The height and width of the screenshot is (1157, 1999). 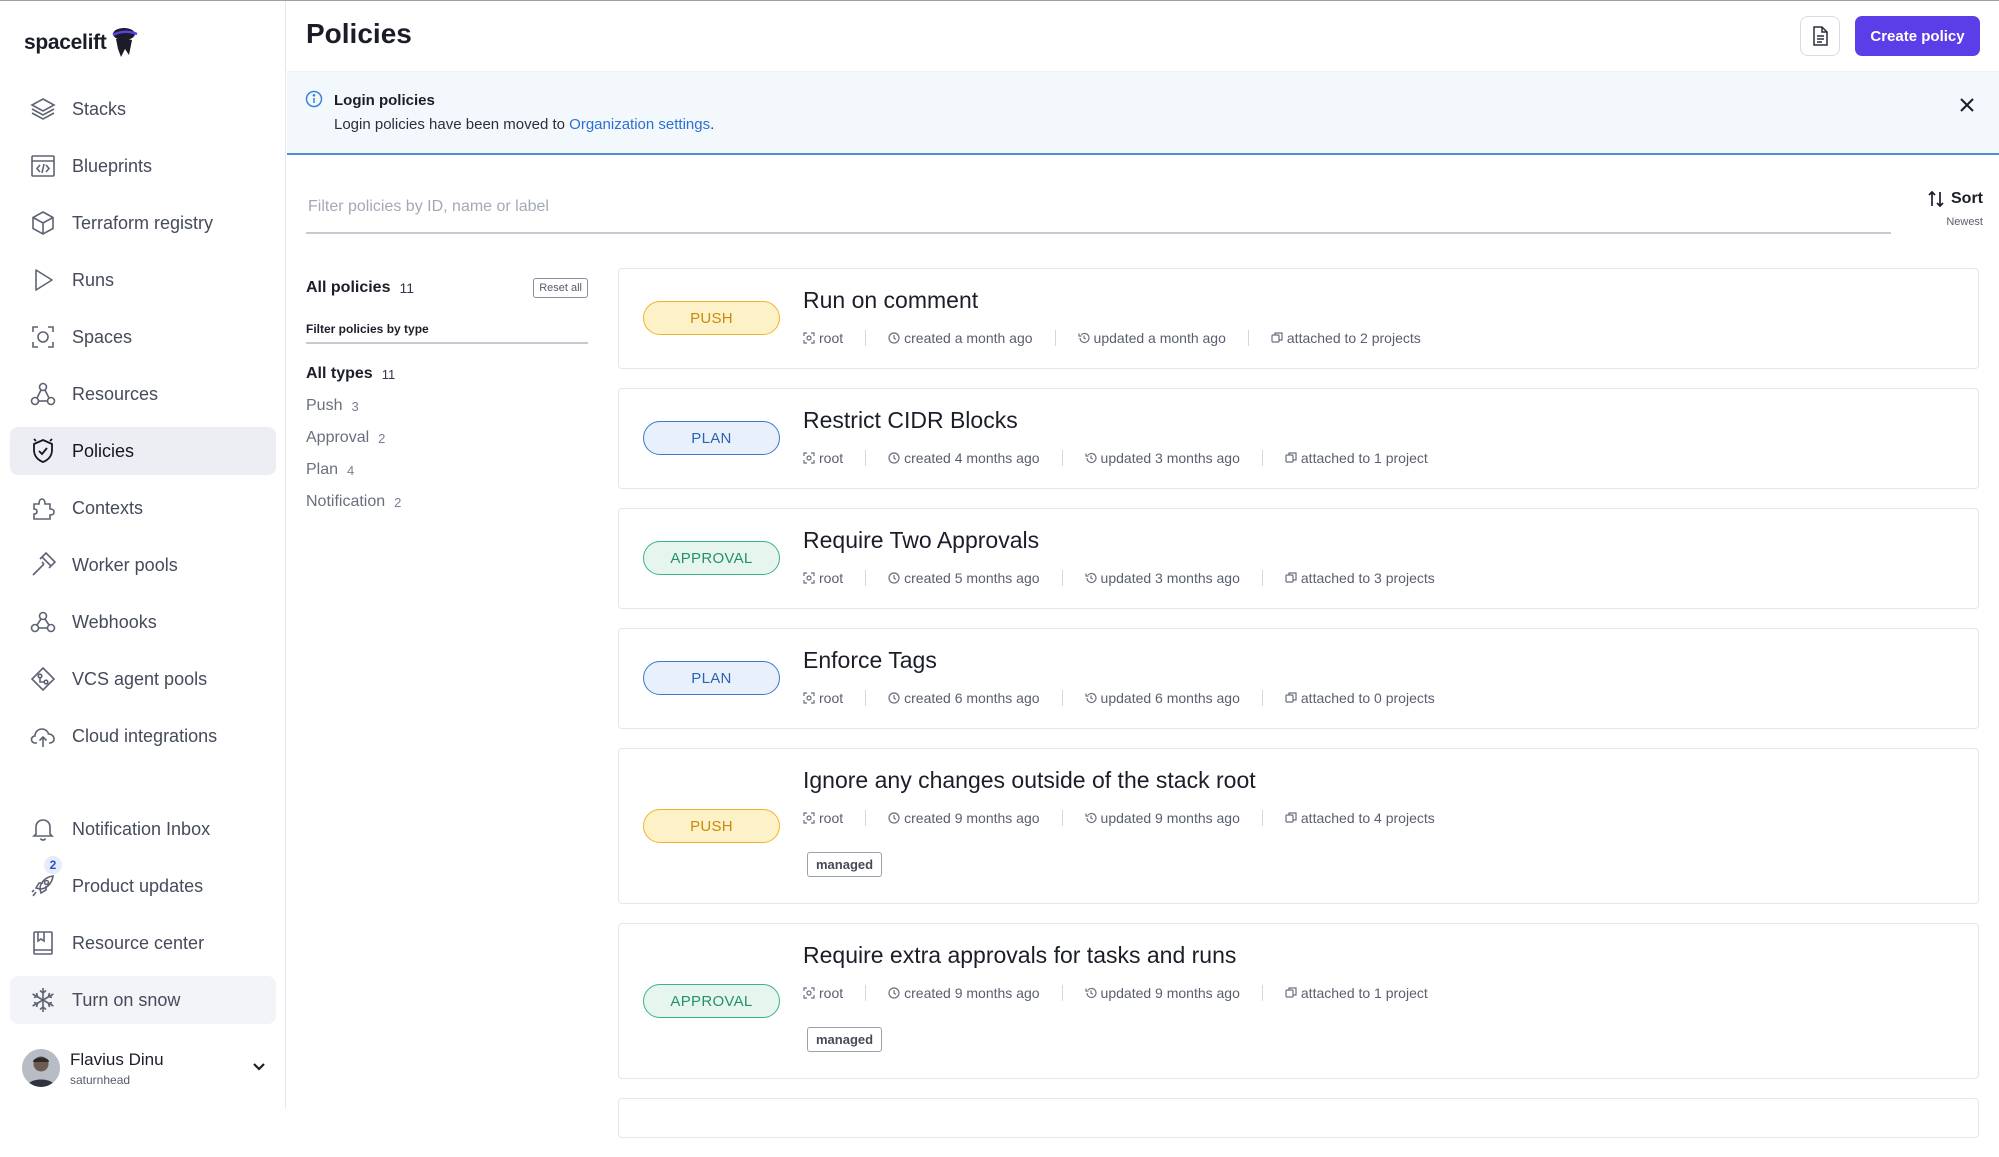 What do you see at coordinates (351, 470) in the screenshot?
I see `type-filter-count: 4` at bounding box center [351, 470].